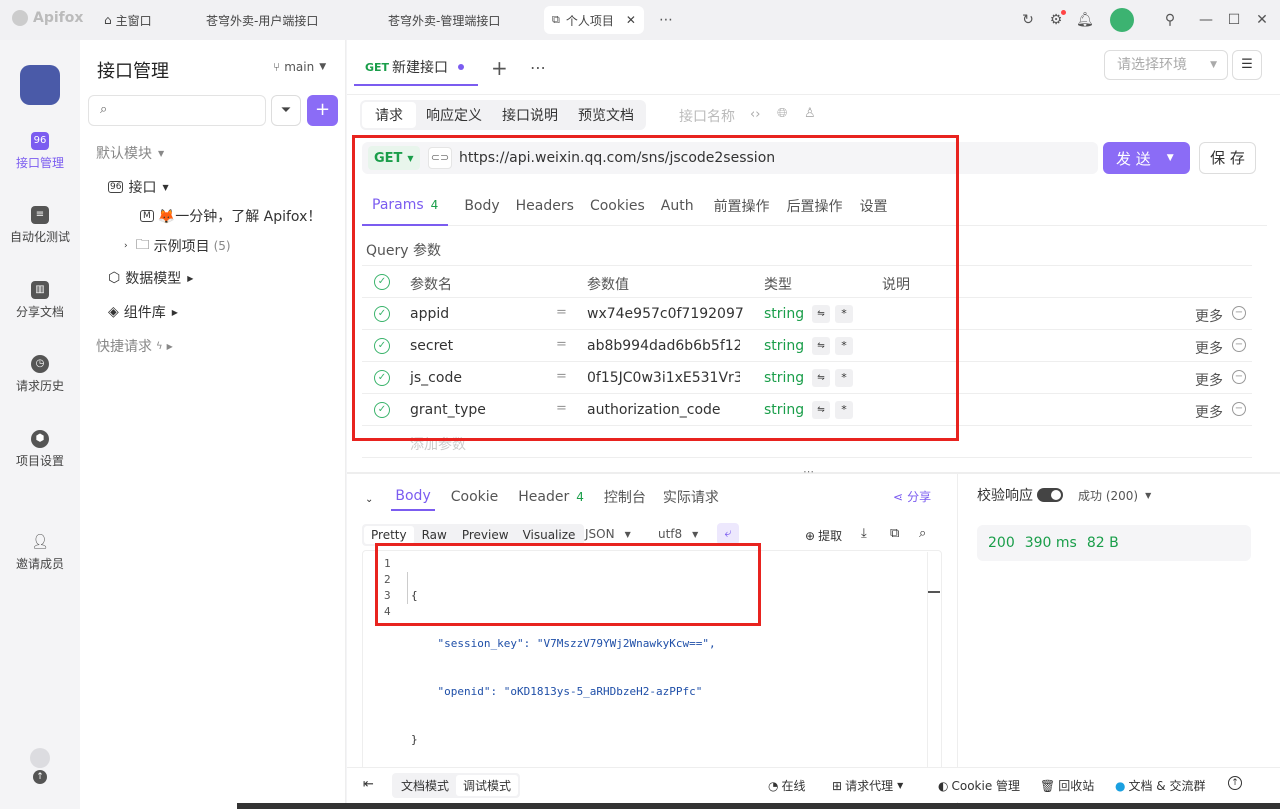 This screenshot has width=1280, height=809. Describe the element at coordinates (1050, 495) in the screenshot. I see `toggle-switch` at that location.